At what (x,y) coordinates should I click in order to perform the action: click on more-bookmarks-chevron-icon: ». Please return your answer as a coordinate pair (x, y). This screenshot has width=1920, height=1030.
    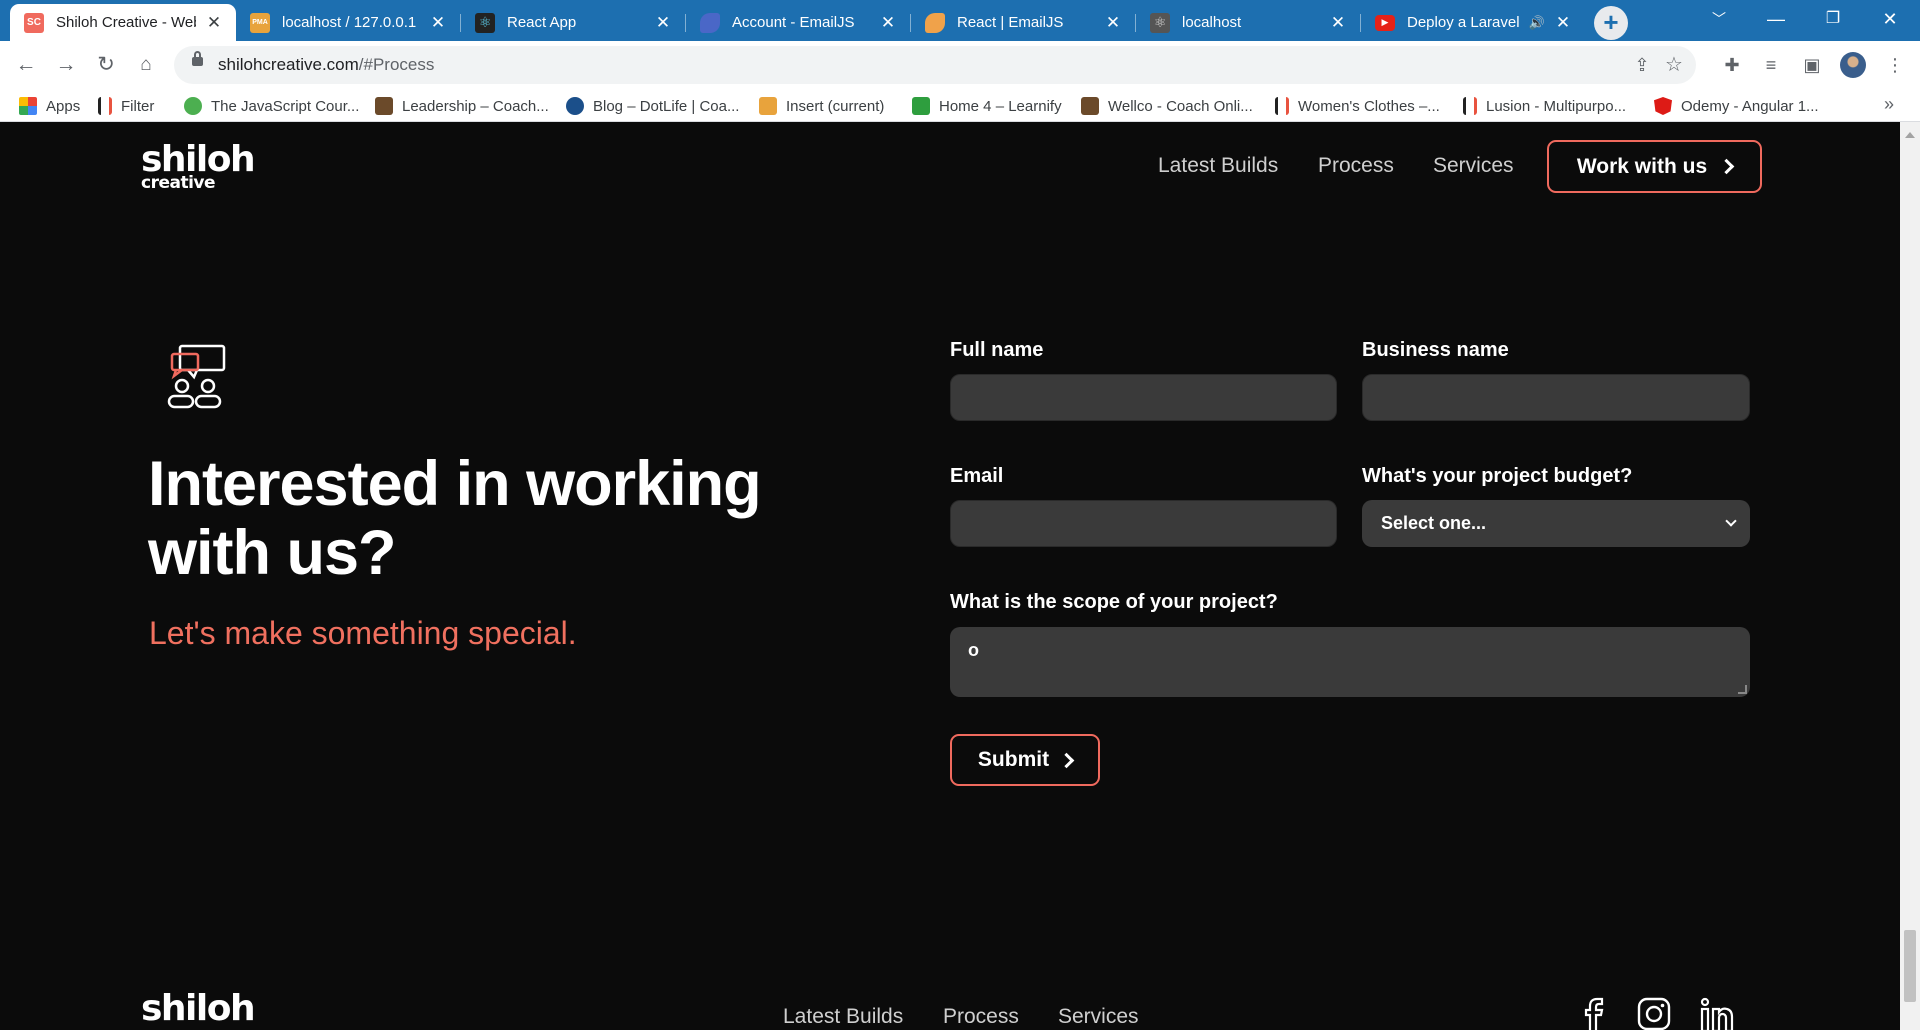
    Looking at the image, I should click on (1889, 104).